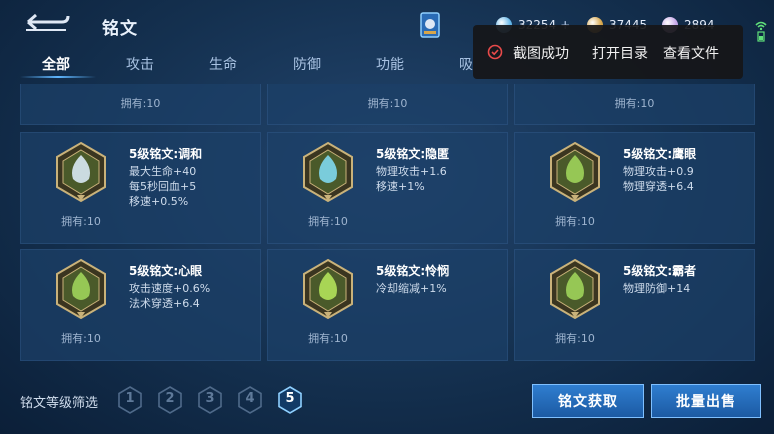  I want to click on level-number: 2, so click(170, 398).